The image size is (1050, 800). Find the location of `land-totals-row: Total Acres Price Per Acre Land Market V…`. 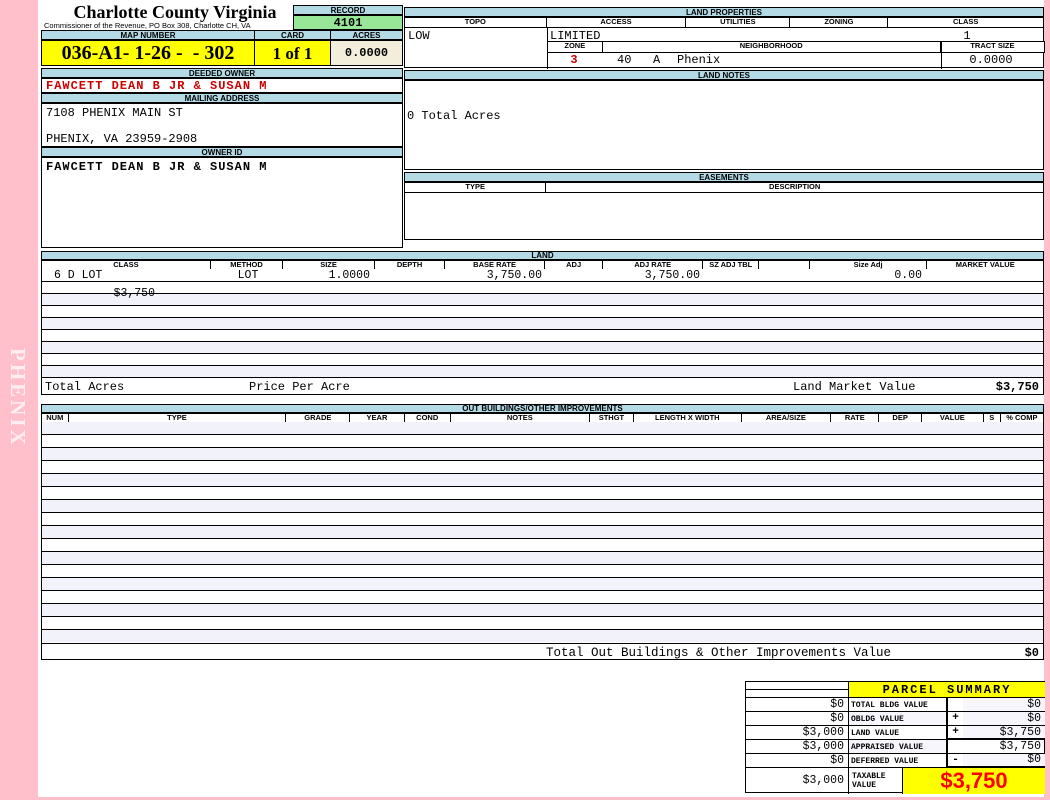

land-totals-row: Total Acres Price Per Acre Land Market V… is located at coordinates (542, 386).